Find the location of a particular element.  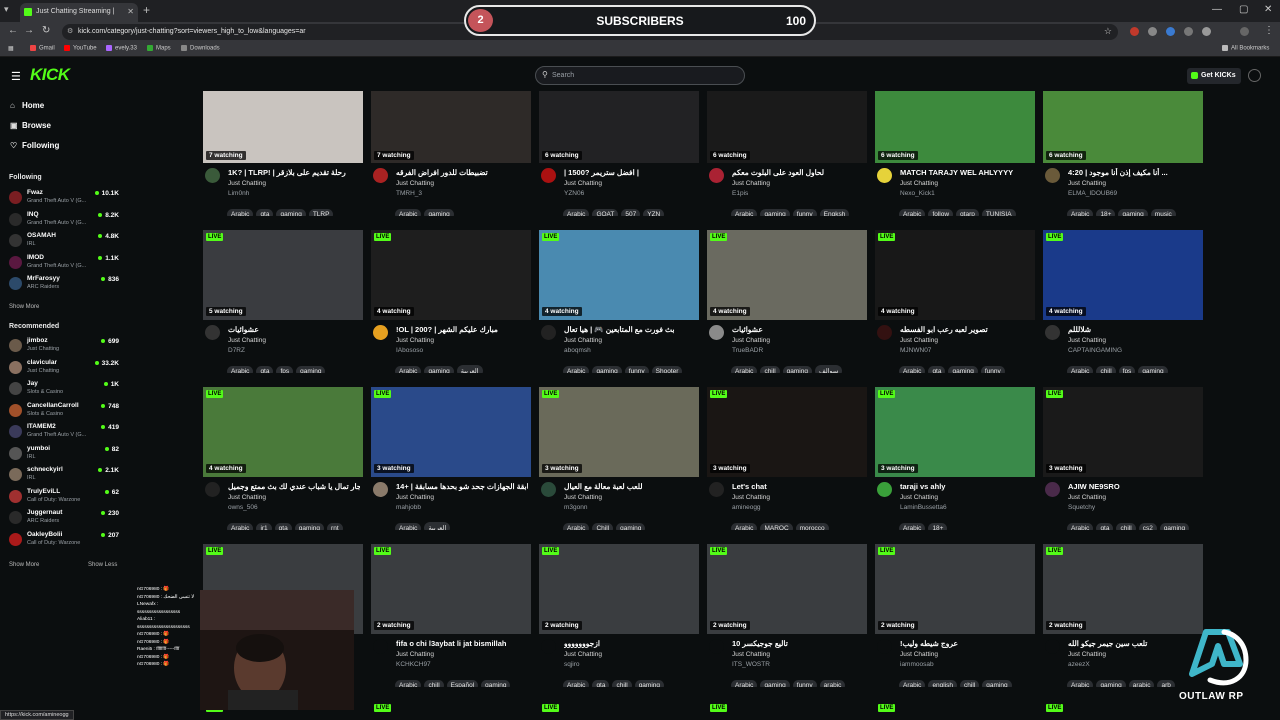

stream-title: عشوائيات is located at coordinates (294, 329).